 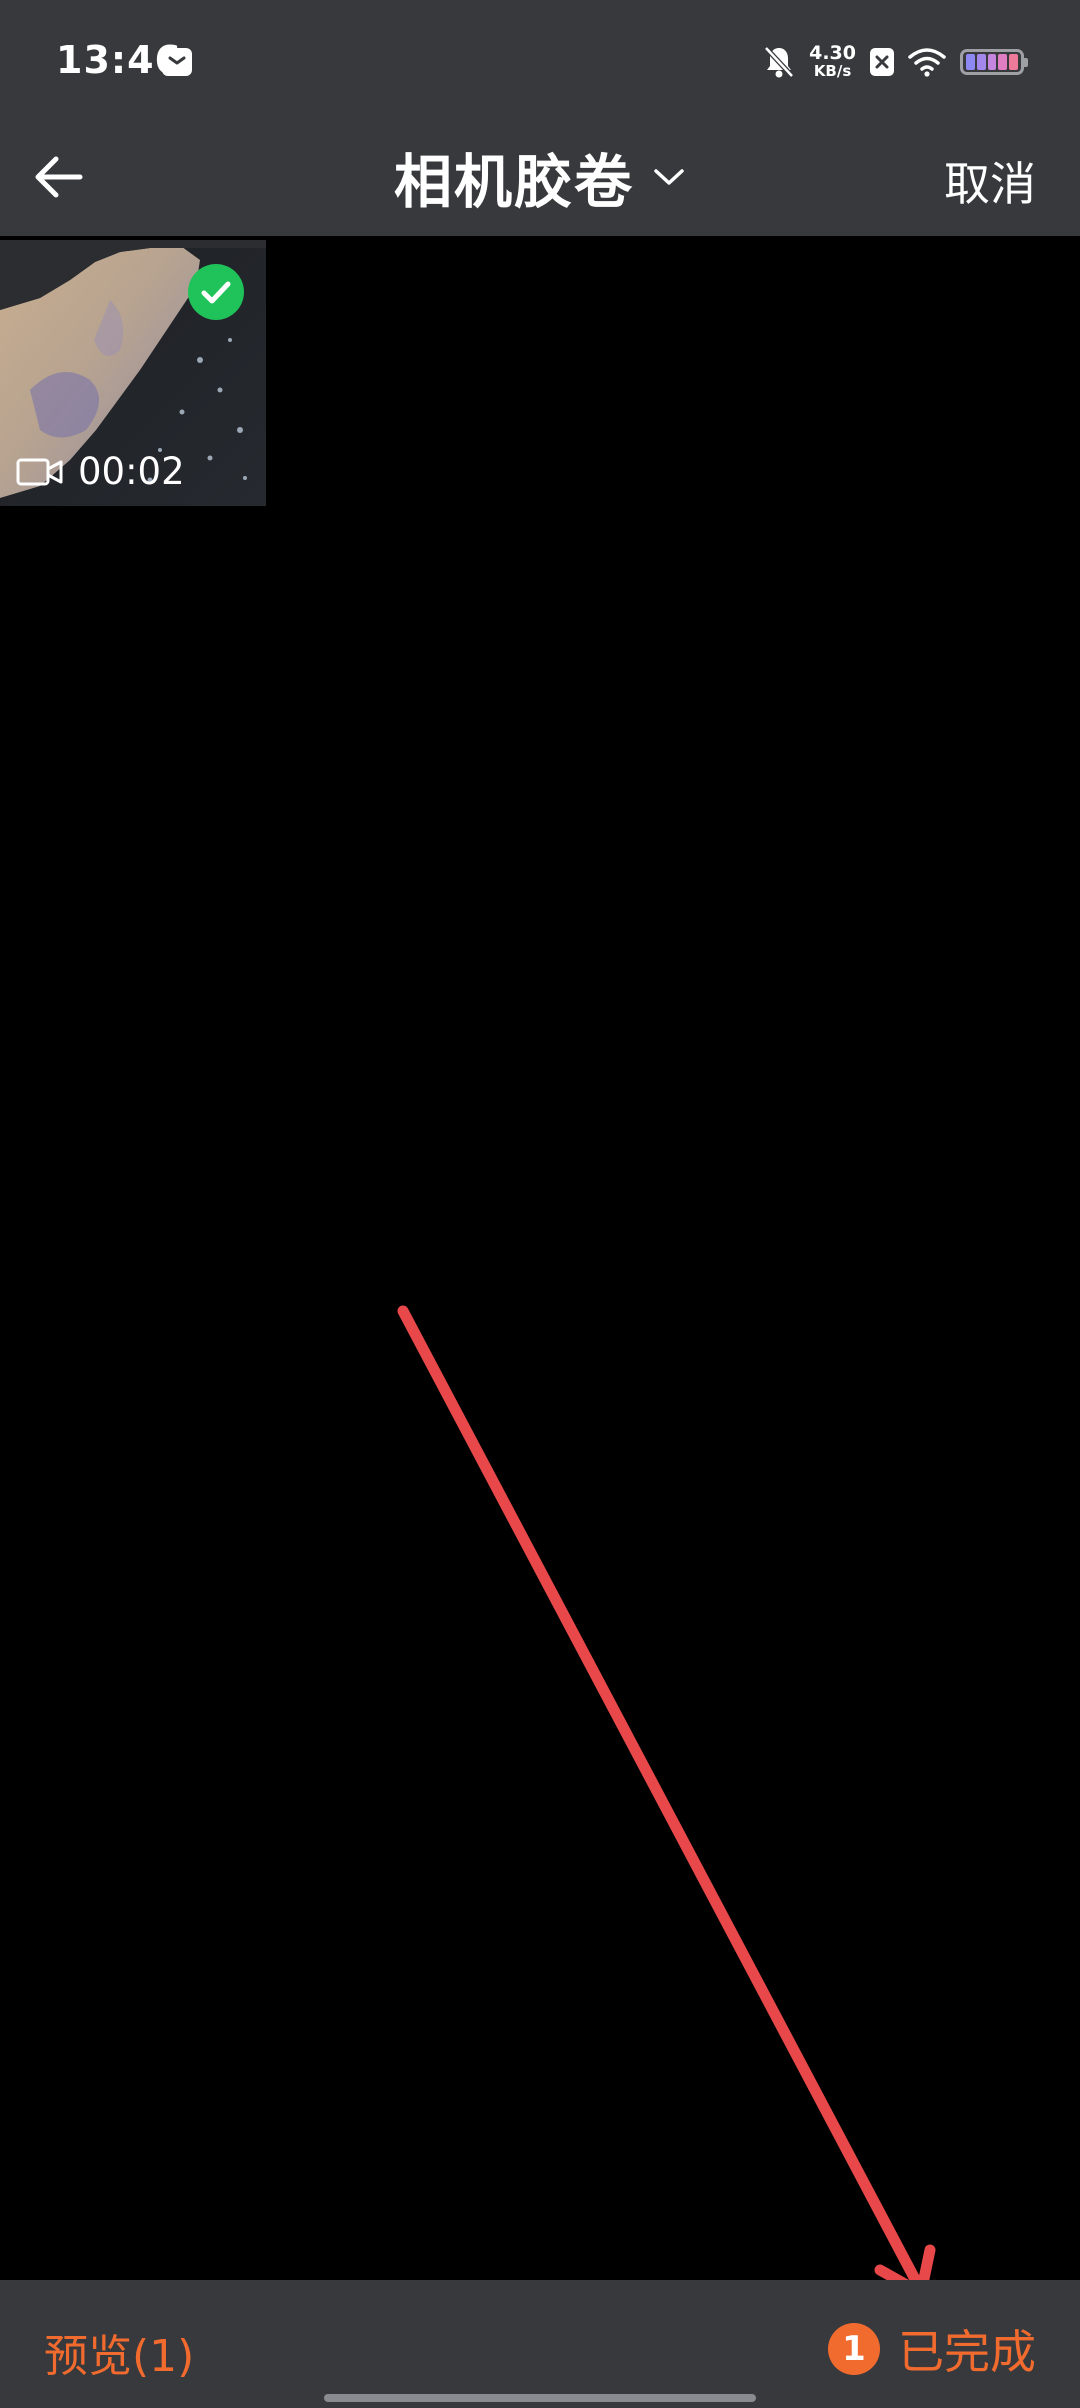 What do you see at coordinates (994, 62) in the screenshot?
I see `battery-icon` at bounding box center [994, 62].